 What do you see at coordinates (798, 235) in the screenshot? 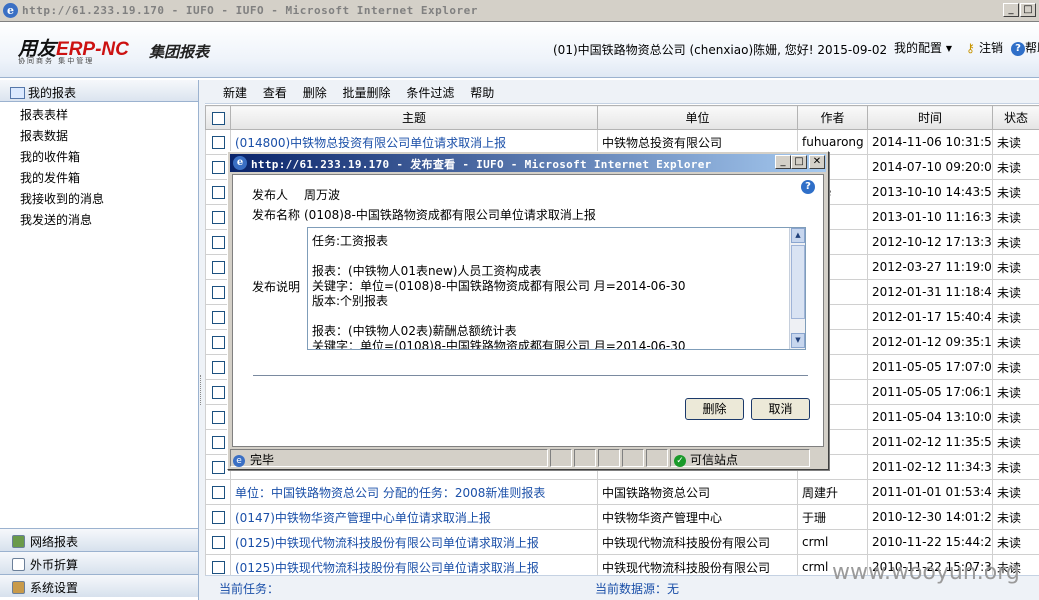
I see `scroll-up-icon: ▲` at bounding box center [798, 235].